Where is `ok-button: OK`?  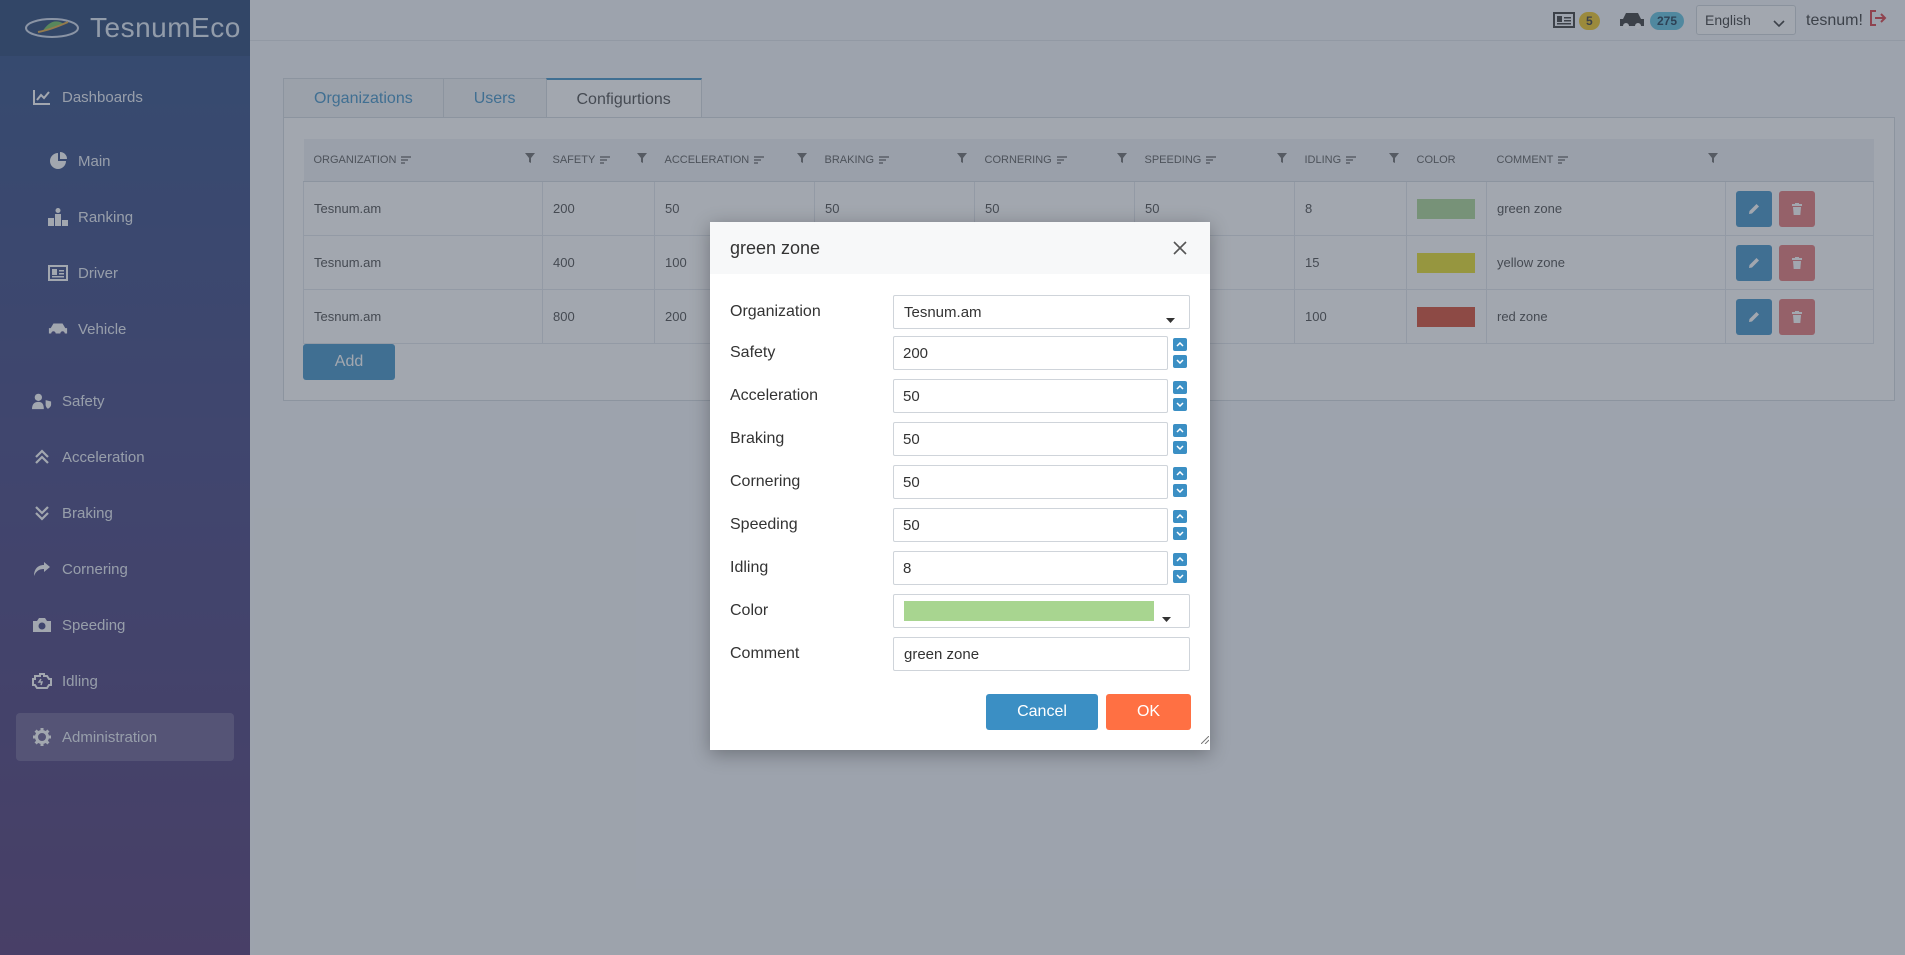
ok-button: OK is located at coordinates (1148, 712).